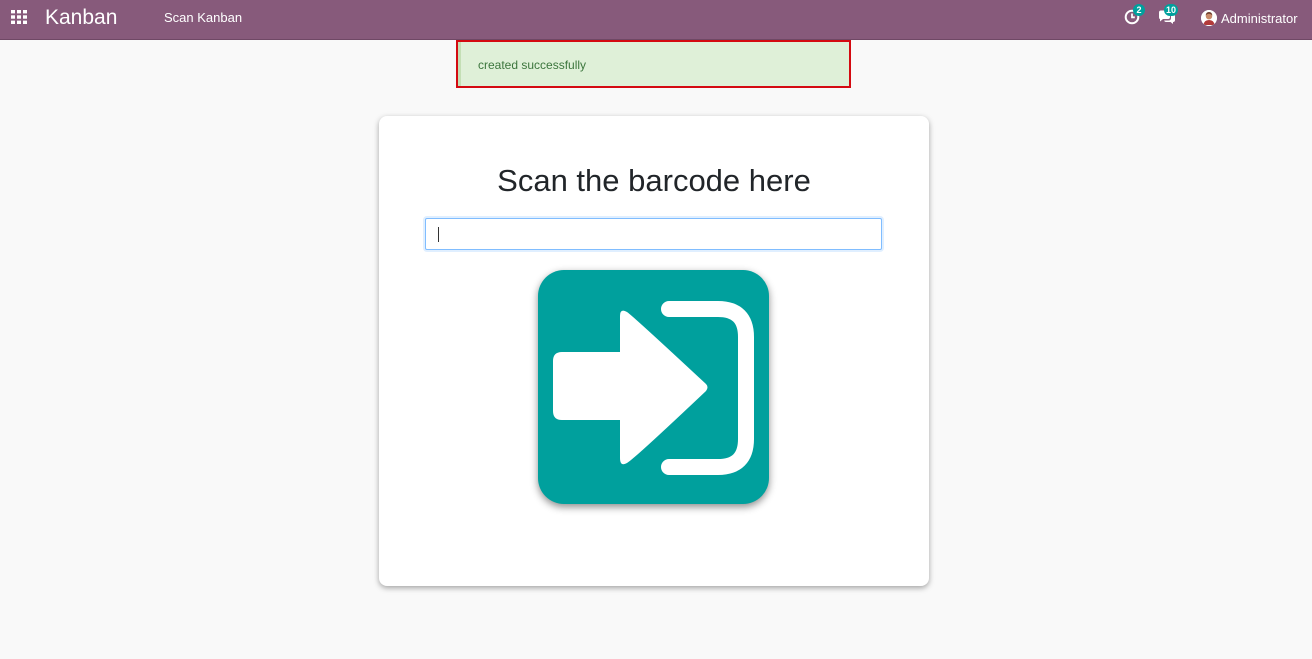 The image size is (1312, 659). I want to click on notification-message: created successfully, so click(532, 65).